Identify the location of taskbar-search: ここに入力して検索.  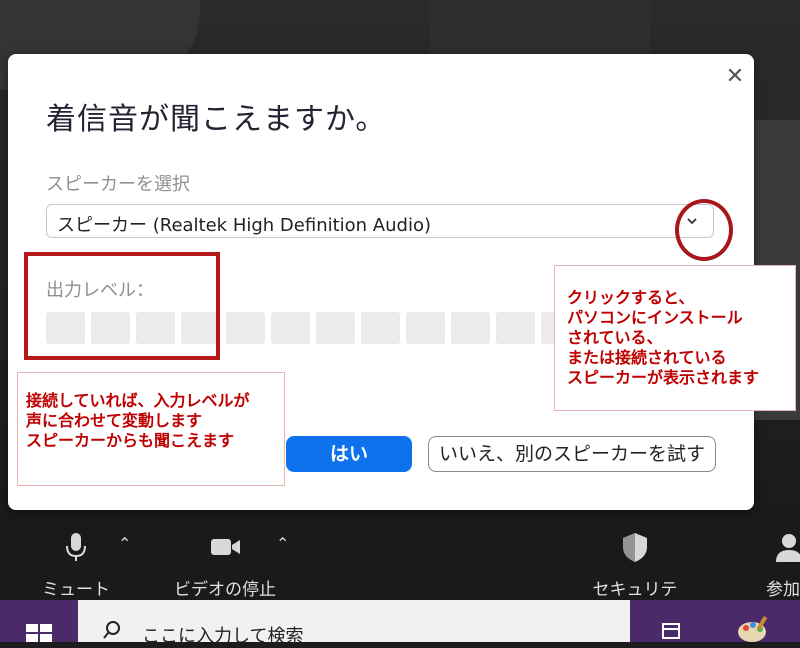
(354, 623).